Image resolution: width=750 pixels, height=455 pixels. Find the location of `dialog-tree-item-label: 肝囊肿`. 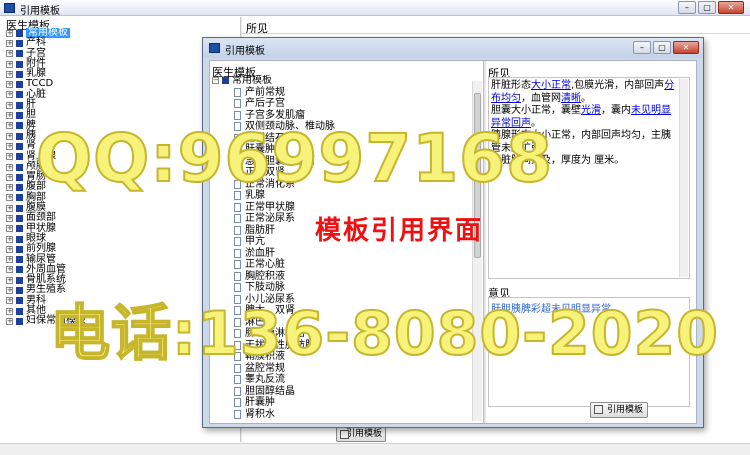

dialog-tree-item-label: 肝囊肿 is located at coordinates (260, 402).